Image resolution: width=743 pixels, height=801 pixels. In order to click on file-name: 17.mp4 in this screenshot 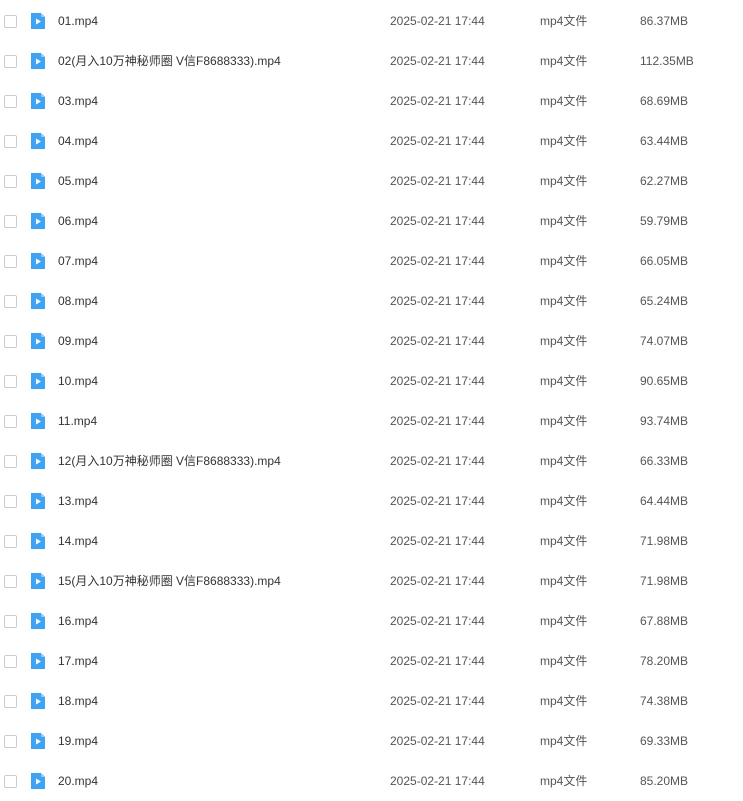, I will do `click(78, 661)`.